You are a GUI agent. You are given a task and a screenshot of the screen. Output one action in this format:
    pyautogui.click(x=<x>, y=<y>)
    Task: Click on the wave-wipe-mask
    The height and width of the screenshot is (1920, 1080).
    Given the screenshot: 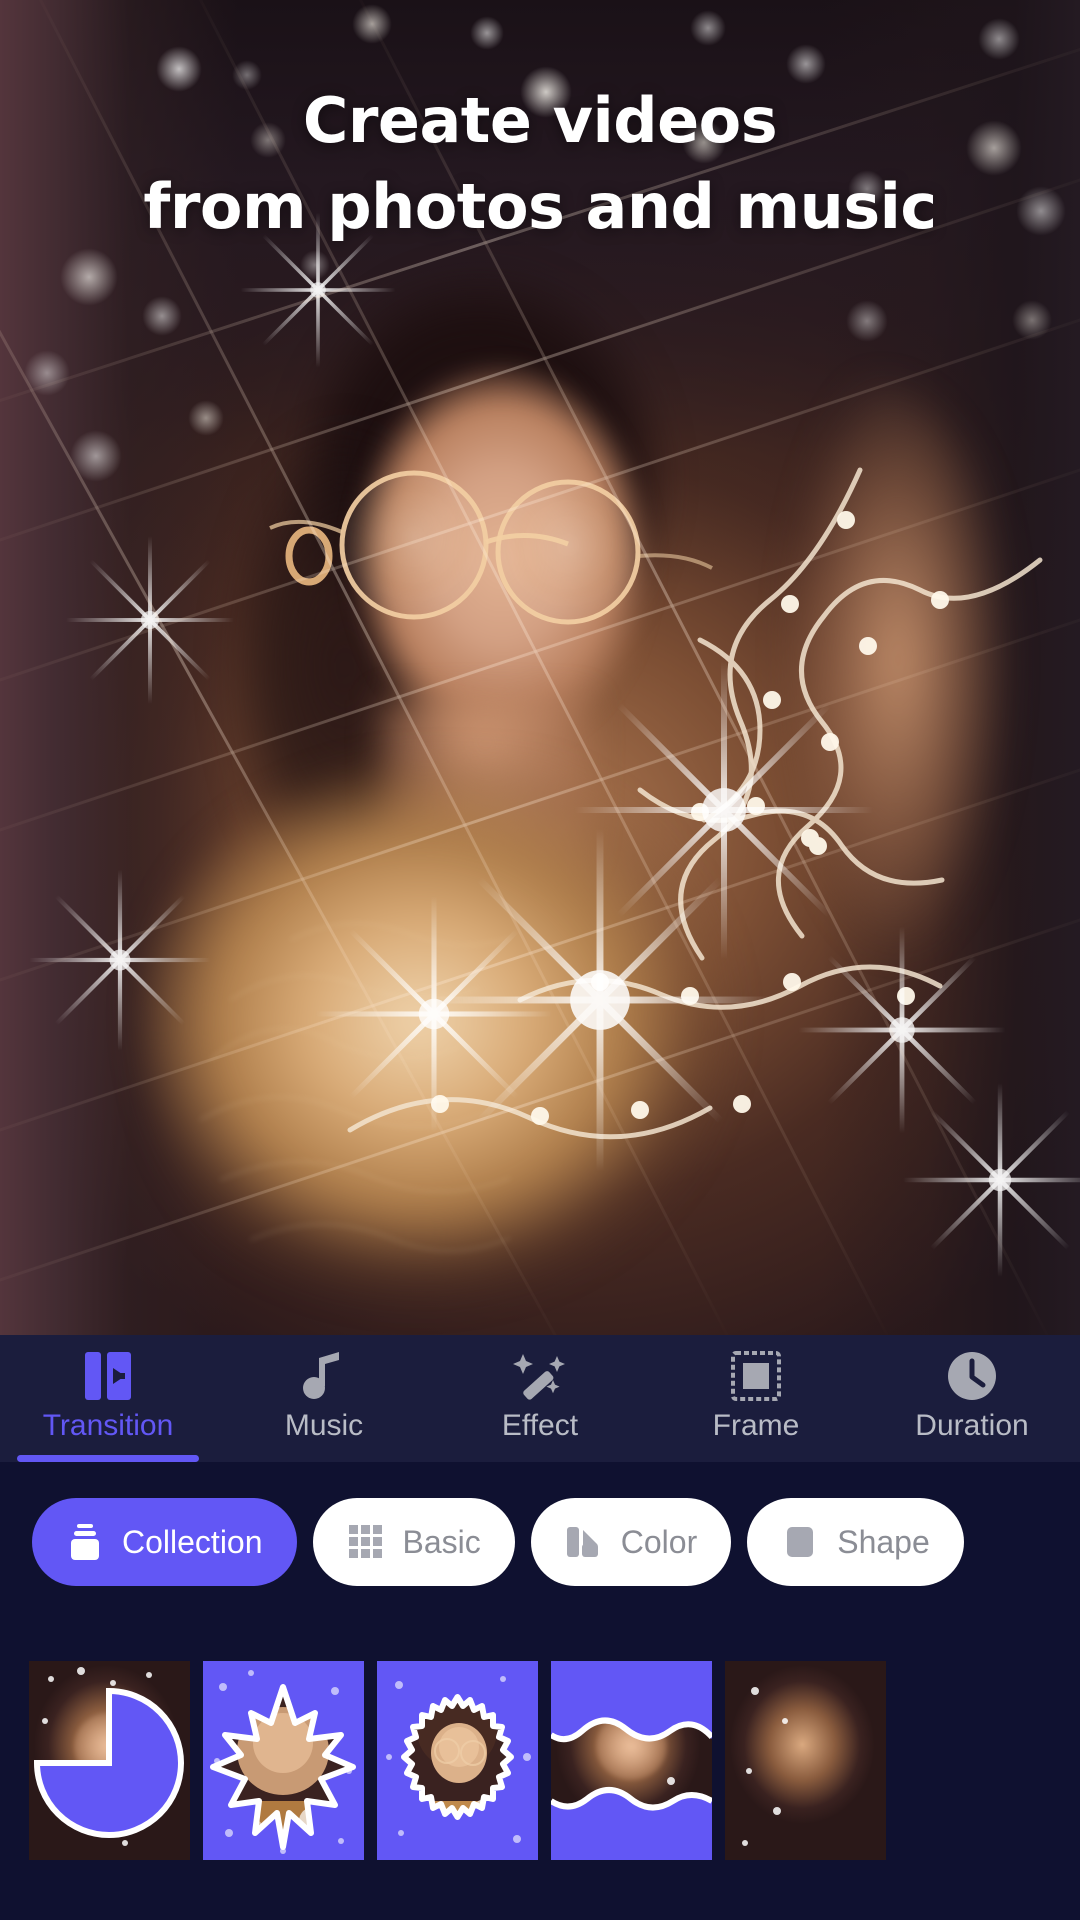 What is the action you would take?
    pyautogui.click(x=631, y=1760)
    